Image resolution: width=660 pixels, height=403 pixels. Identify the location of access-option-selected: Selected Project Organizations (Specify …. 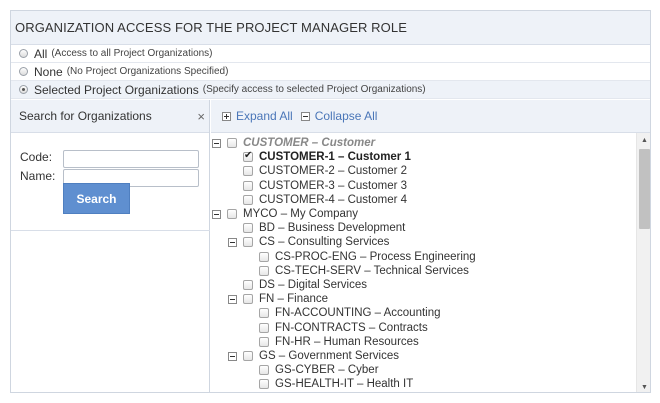
(330, 90).